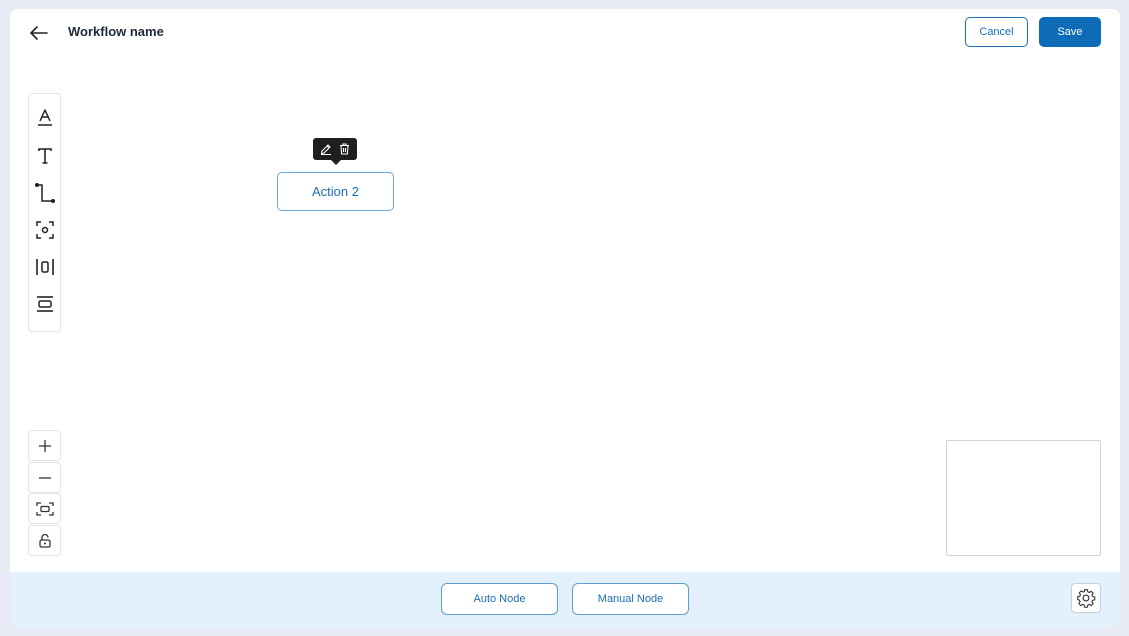 The height and width of the screenshot is (636, 1129). I want to click on minimap, so click(1023, 498).